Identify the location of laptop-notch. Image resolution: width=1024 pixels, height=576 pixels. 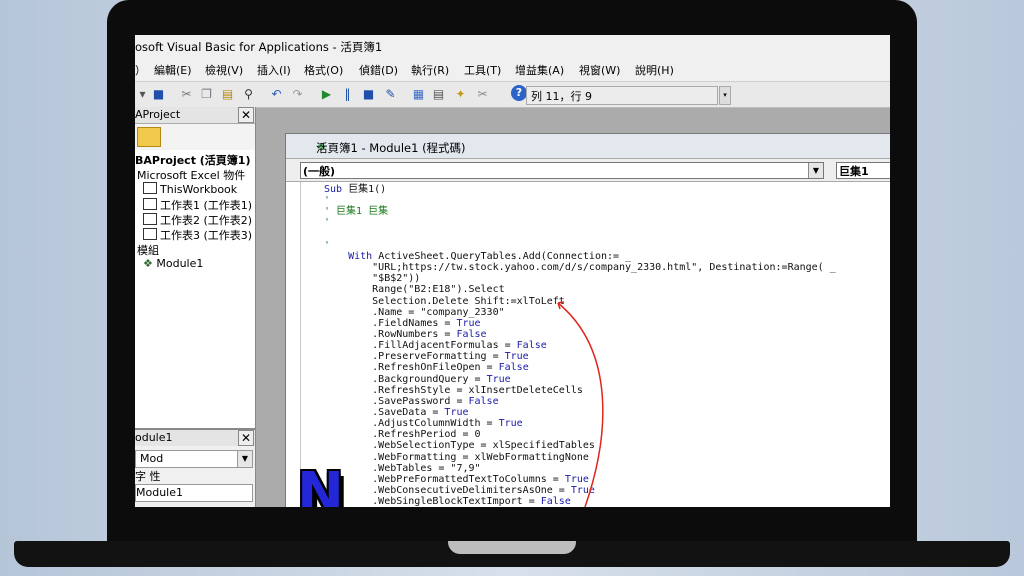
(512, 547).